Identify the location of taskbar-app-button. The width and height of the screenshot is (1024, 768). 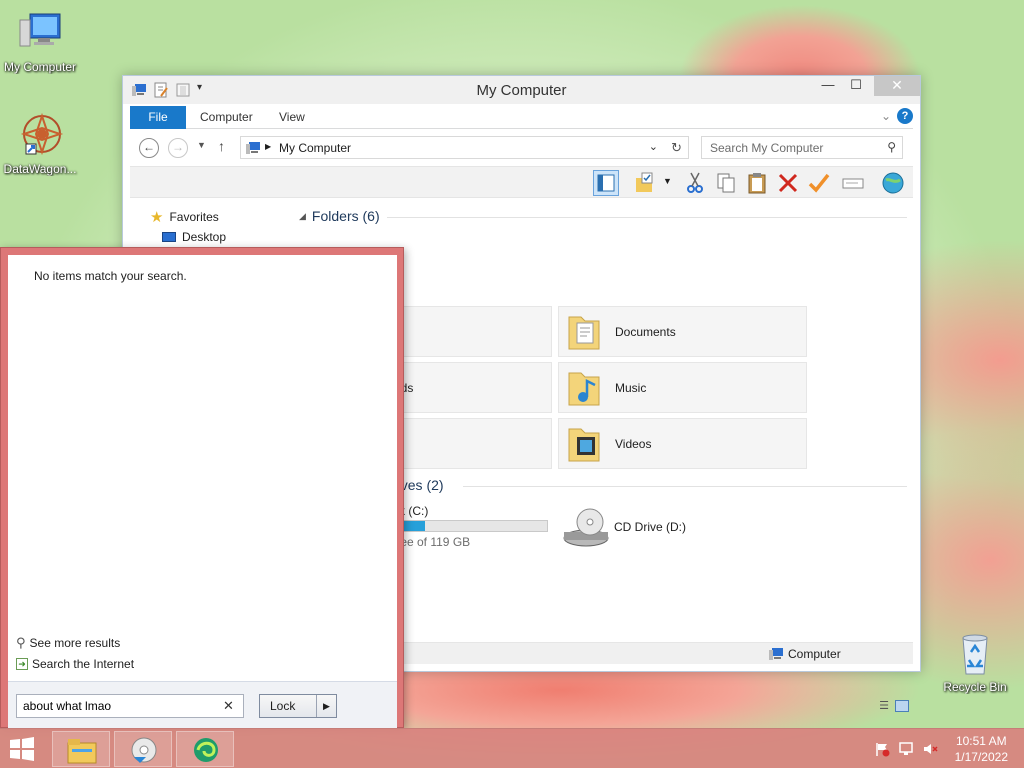
(205, 749).